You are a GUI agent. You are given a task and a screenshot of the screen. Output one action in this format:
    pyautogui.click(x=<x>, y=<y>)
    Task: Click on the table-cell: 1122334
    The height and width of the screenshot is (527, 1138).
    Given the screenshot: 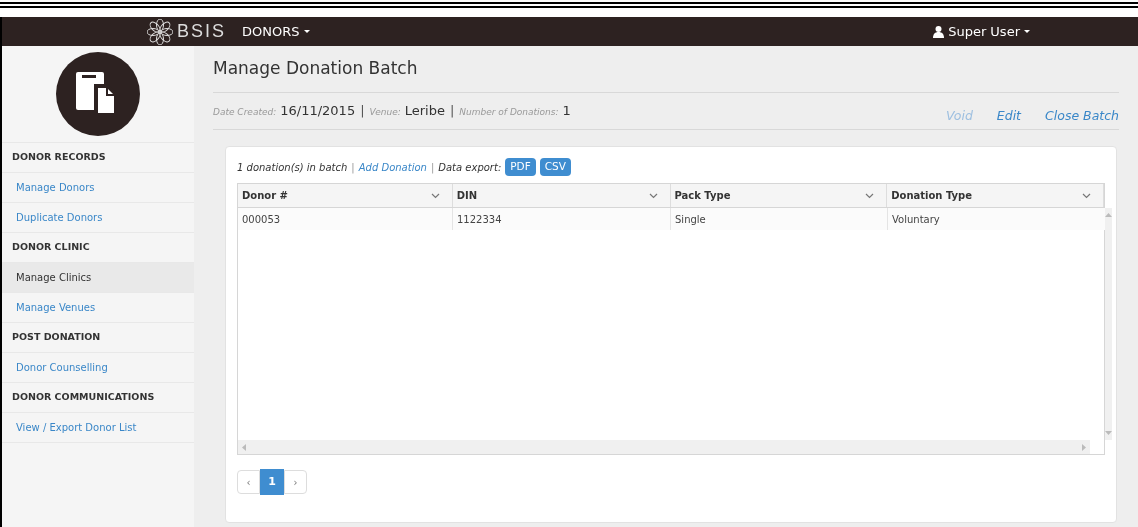 What is the action you would take?
    pyautogui.click(x=562, y=219)
    